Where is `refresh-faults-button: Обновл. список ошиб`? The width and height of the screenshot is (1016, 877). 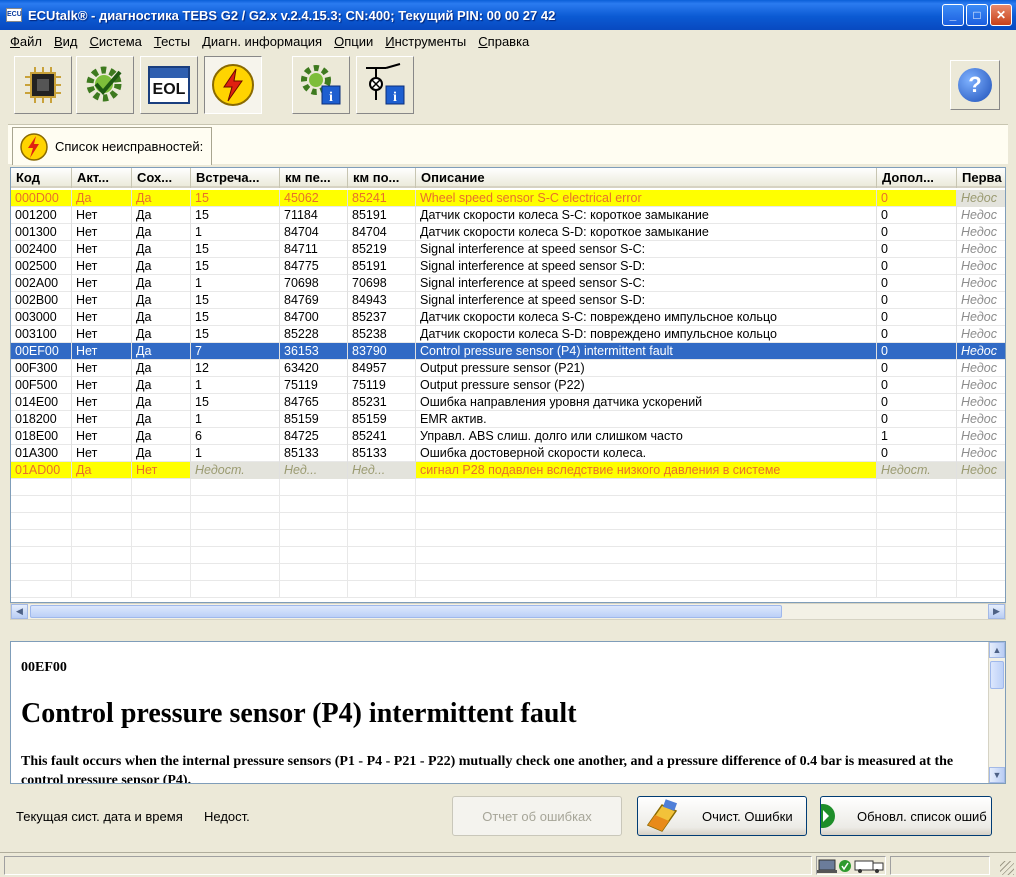 refresh-faults-button: Обновл. список ошиб is located at coordinates (906, 816).